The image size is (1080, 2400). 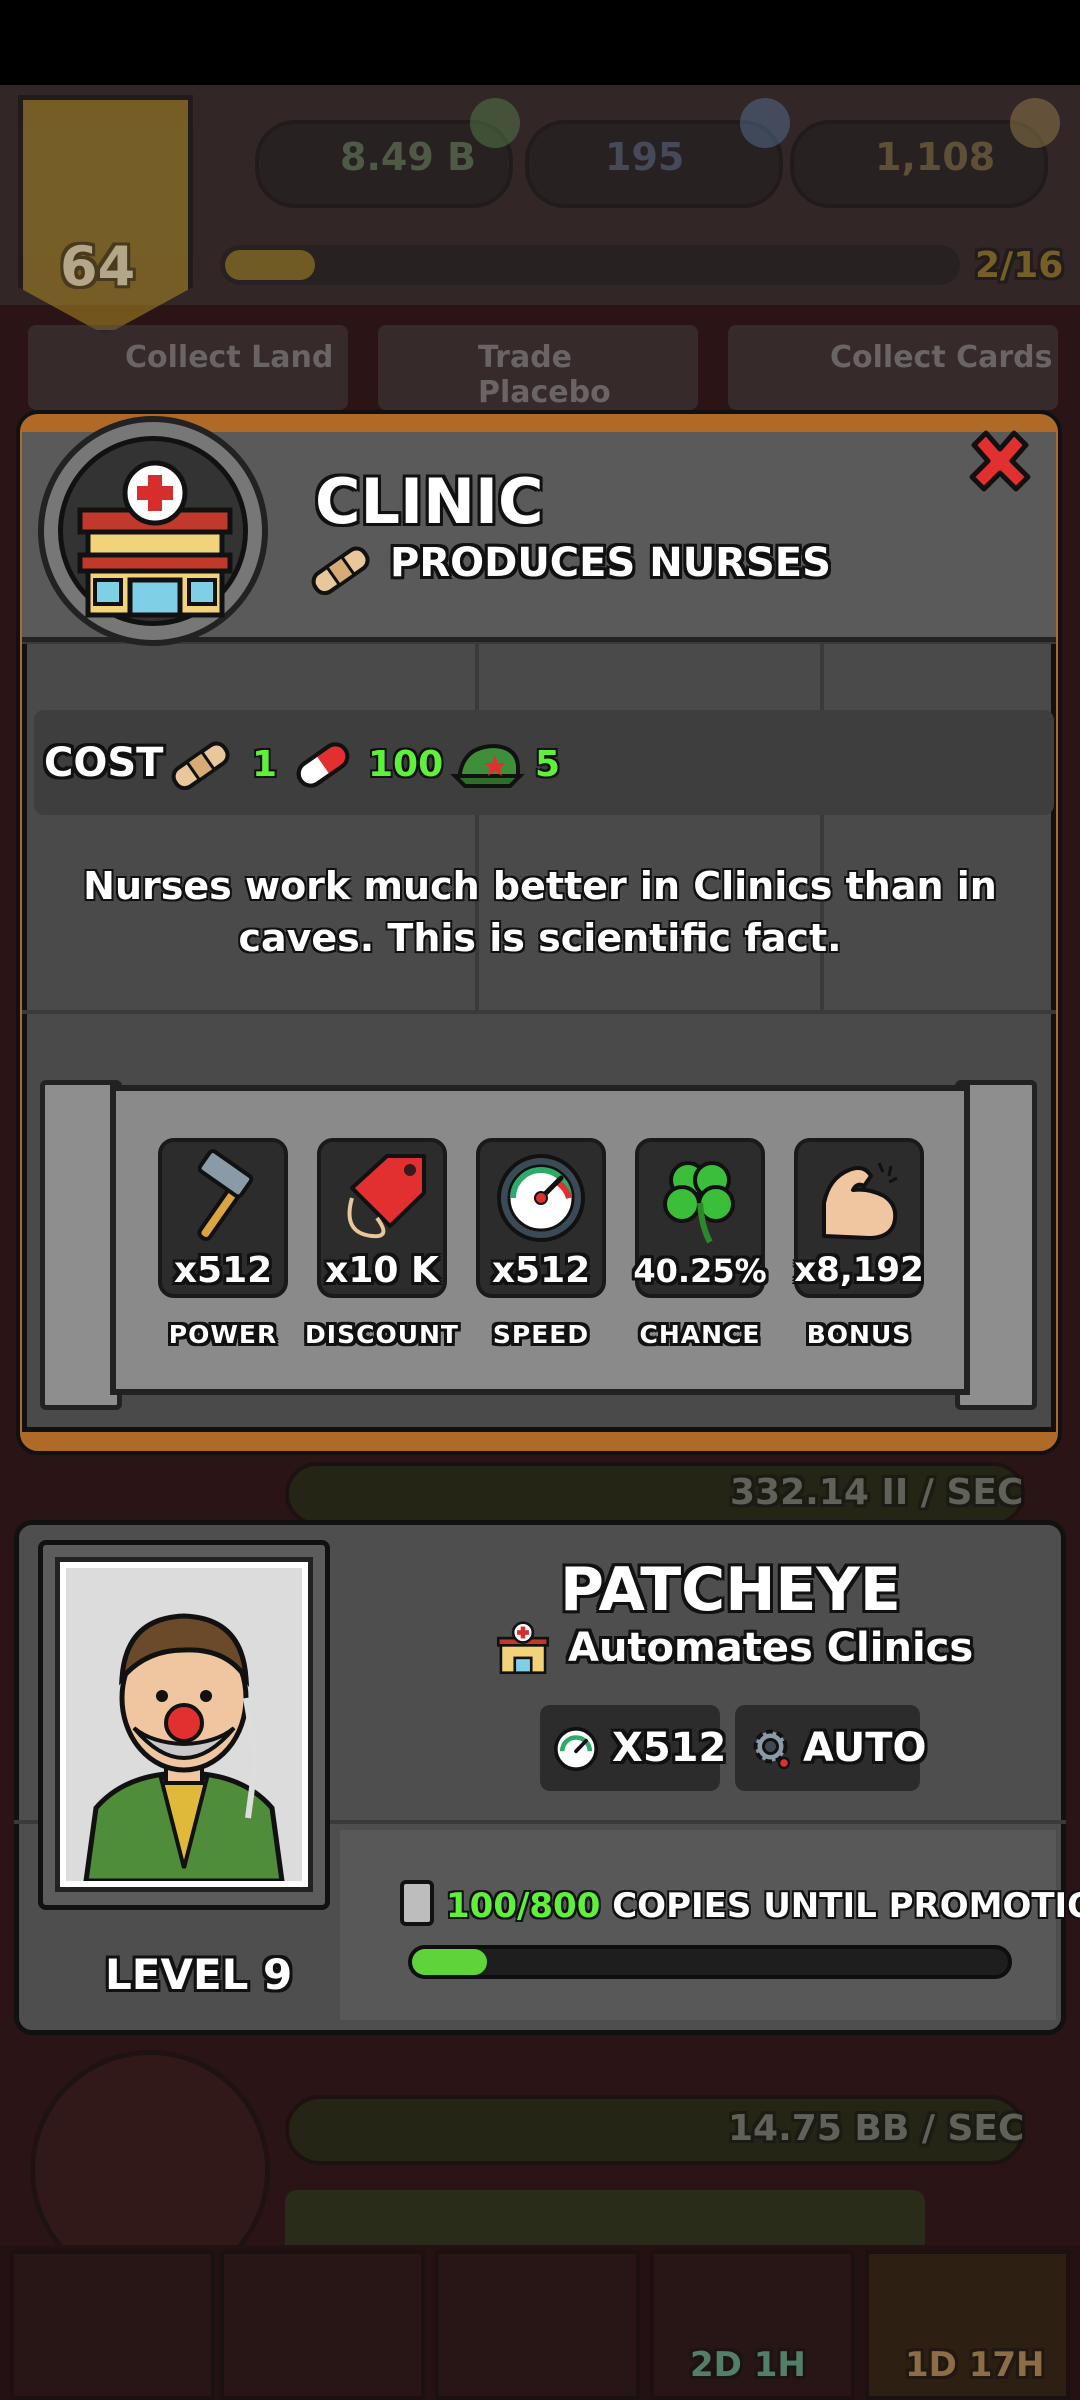 What do you see at coordinates (539, 1012) in the screenshot?
I see `panel-seam` at bounding box center [539, 1012].